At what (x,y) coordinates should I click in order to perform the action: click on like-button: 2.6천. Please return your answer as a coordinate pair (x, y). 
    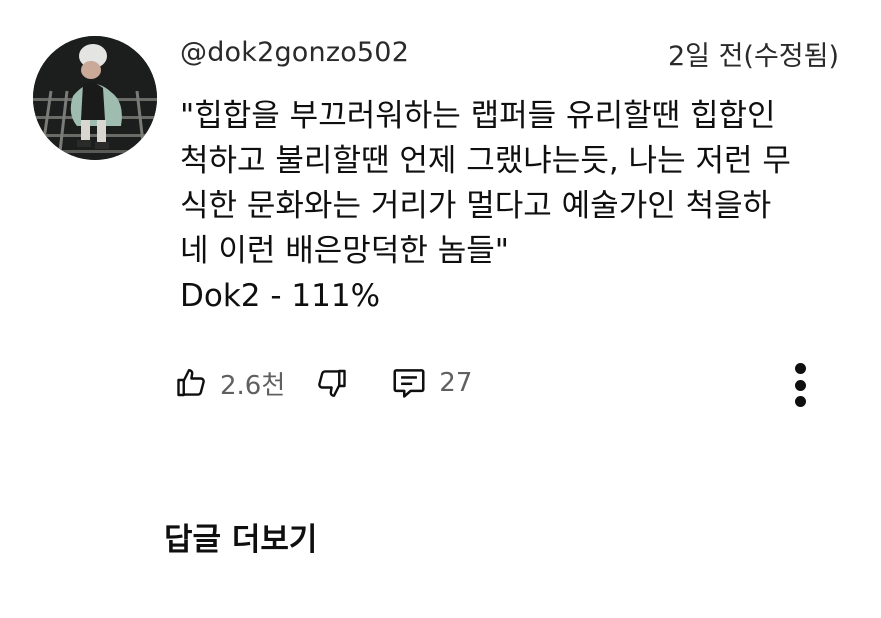
    Looking at the image, I should click on (229, 383).